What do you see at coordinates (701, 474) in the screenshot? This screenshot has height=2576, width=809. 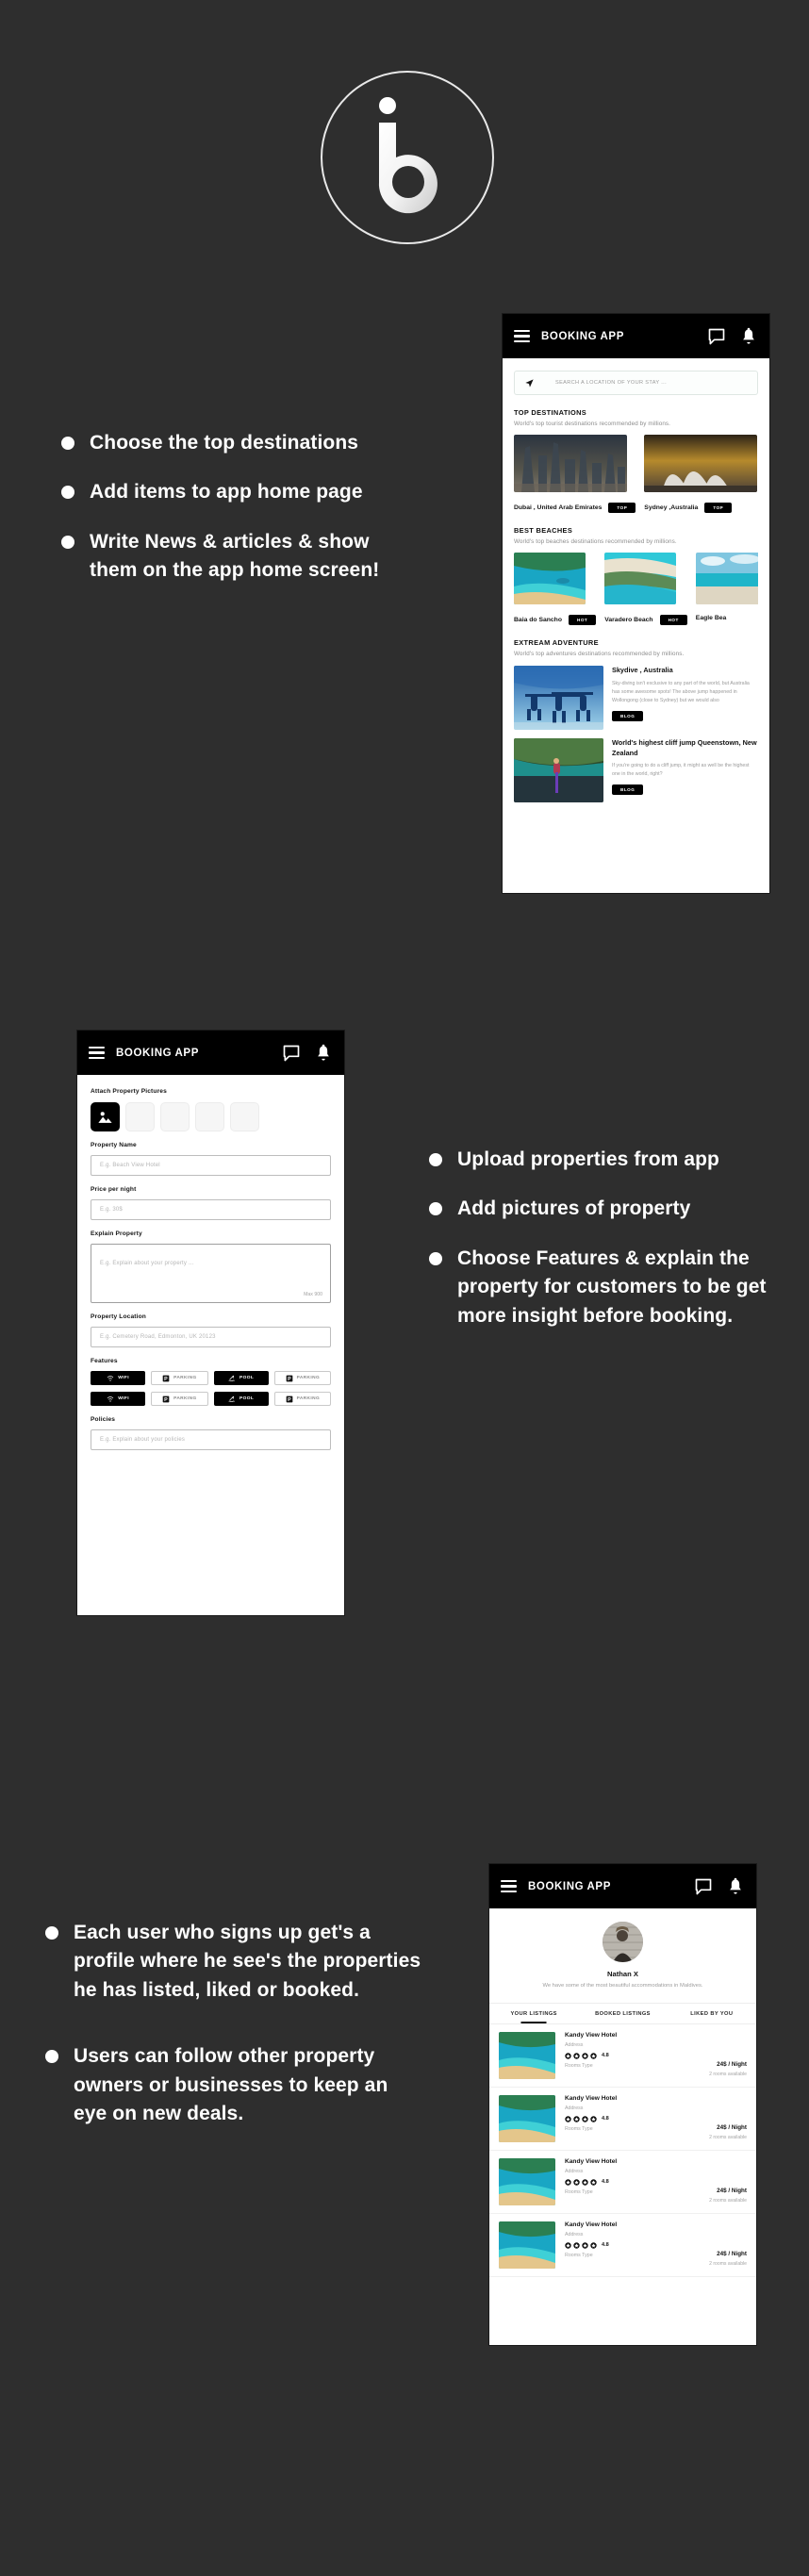 I see `destination-card: Sydney ,Australia TOP` at bounding box center [701, 474].